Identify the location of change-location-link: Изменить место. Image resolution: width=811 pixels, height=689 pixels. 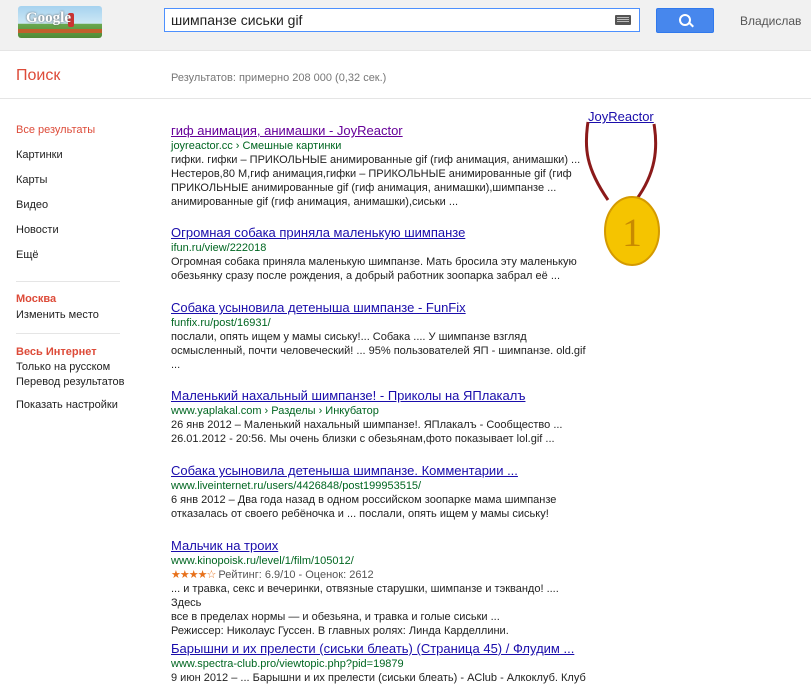
(57, 315).